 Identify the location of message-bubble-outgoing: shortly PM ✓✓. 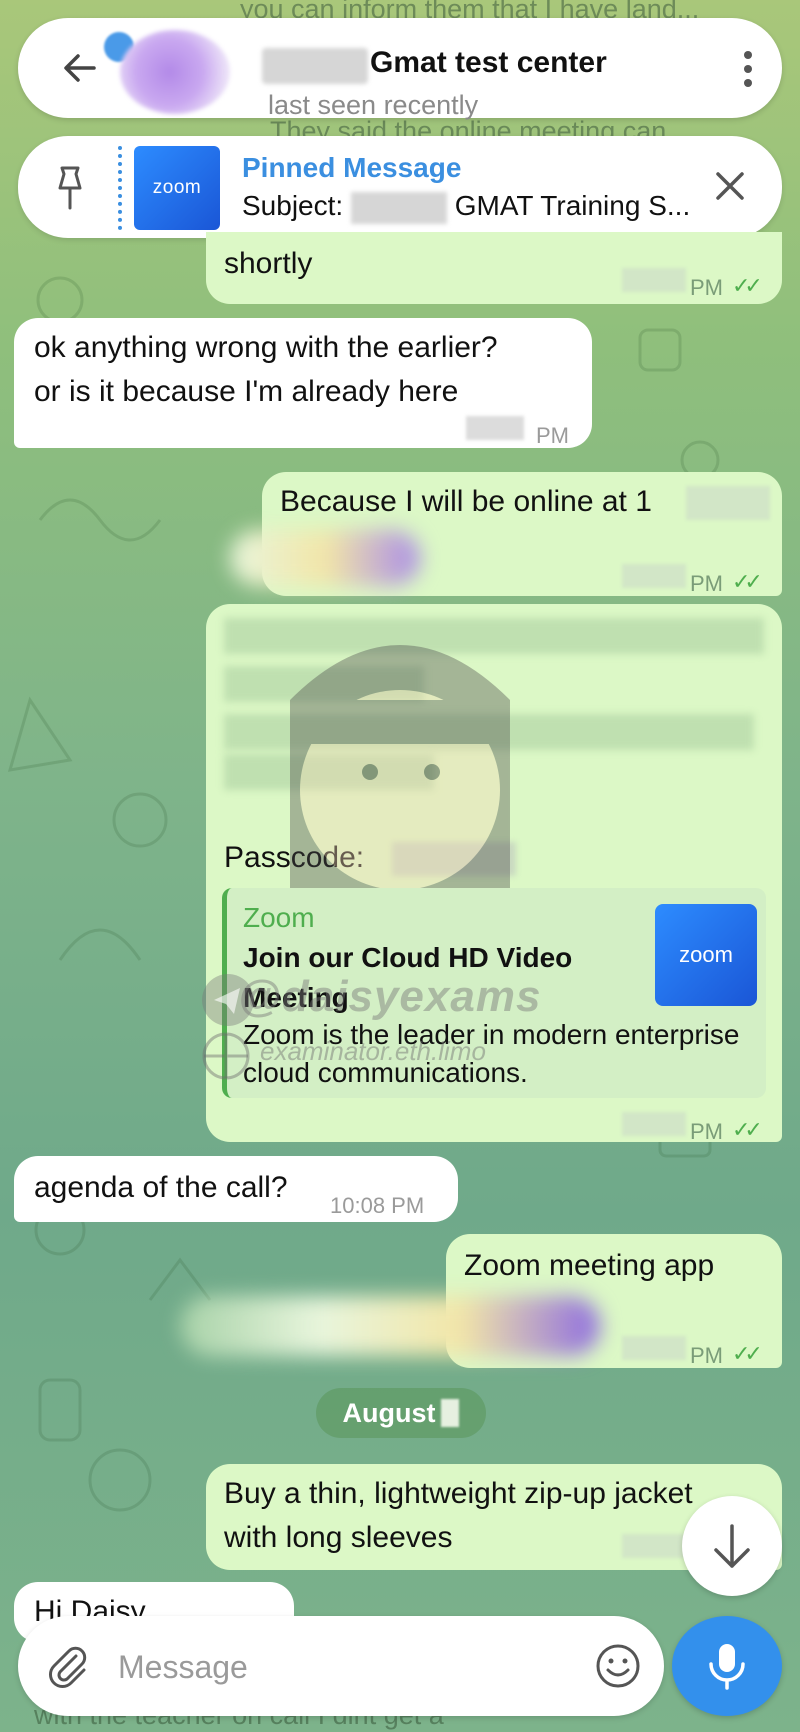
(494, 268).